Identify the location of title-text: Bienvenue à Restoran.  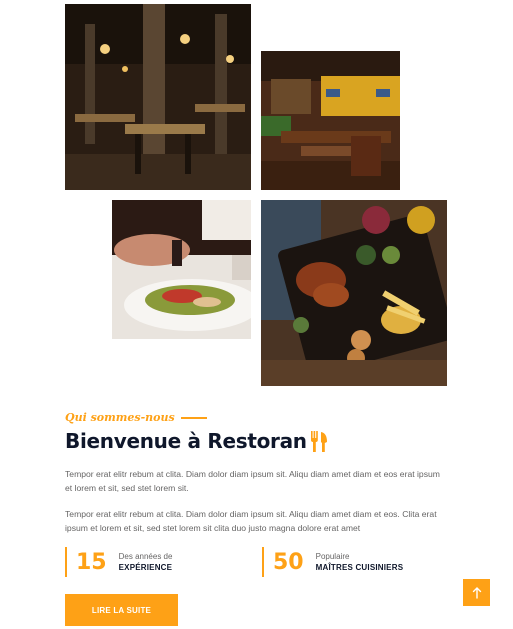
(186, 441).